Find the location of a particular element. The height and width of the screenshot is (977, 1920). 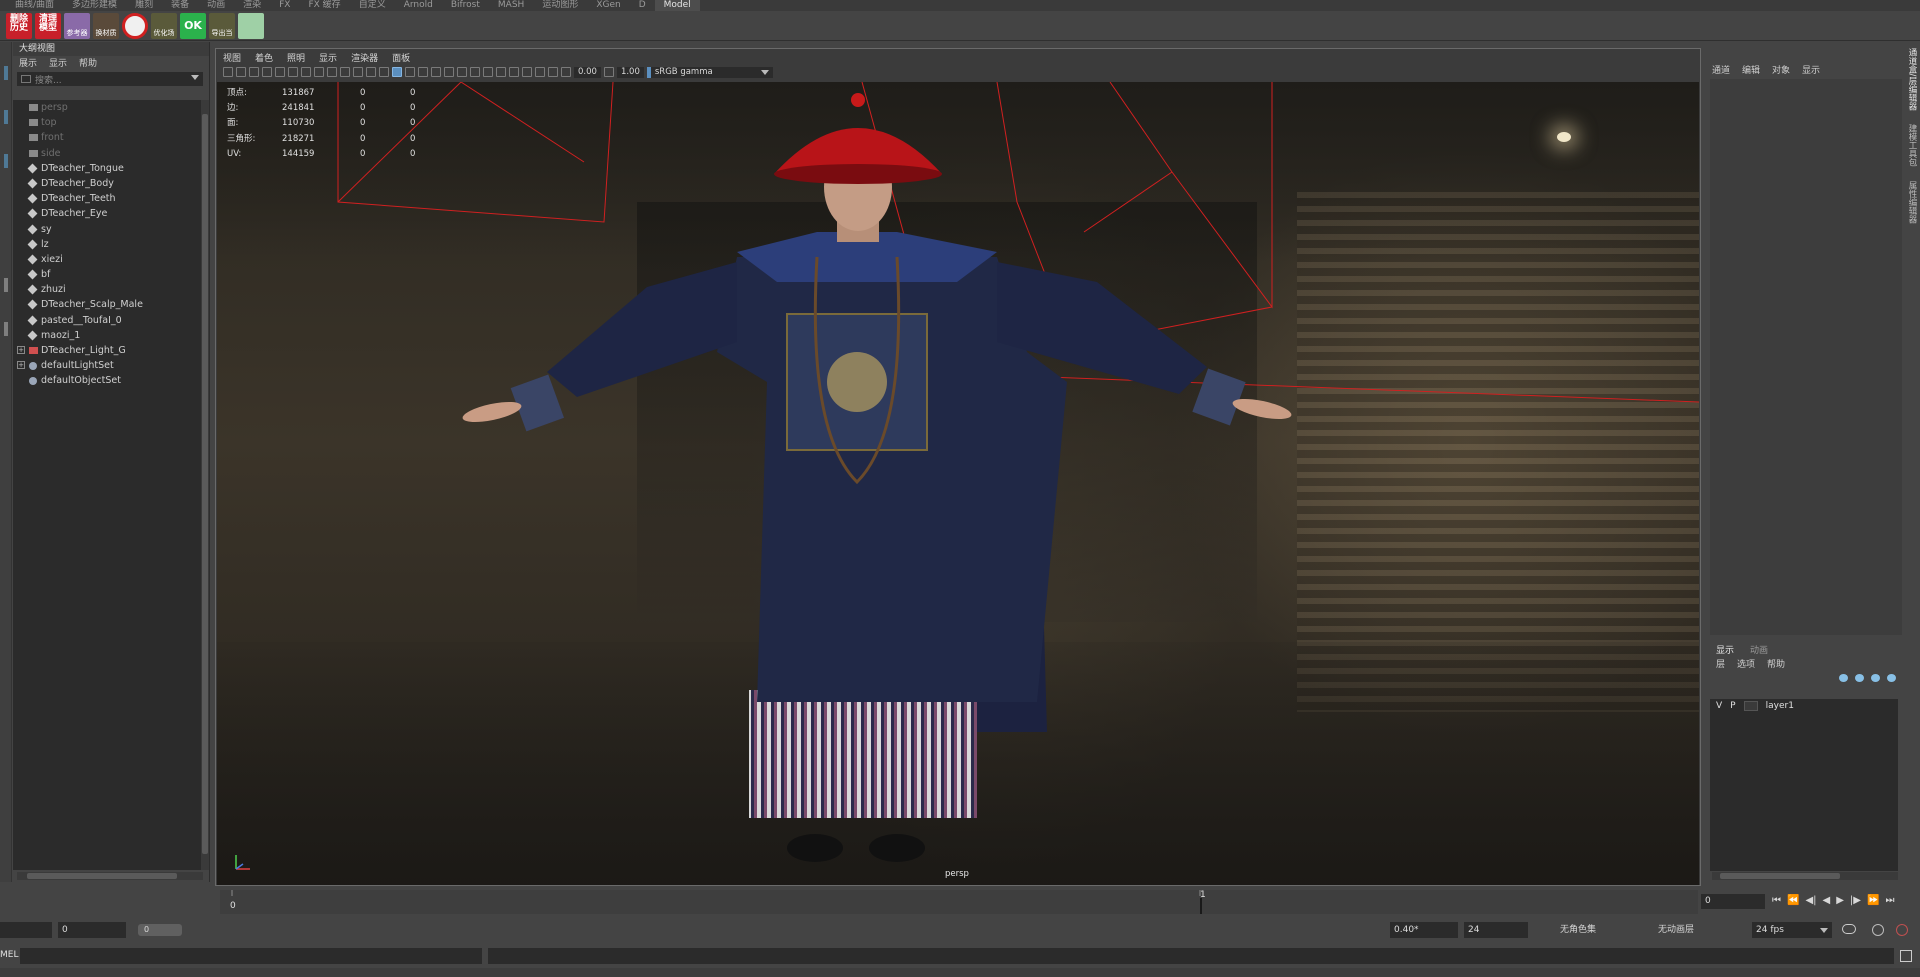

time-slider-track: 0 1 is located at coordinates (959, 902).